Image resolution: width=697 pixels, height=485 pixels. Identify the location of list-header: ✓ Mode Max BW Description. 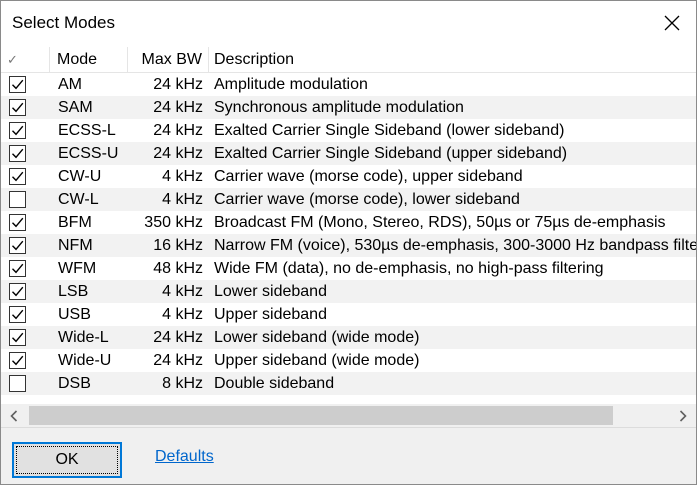
(348, 60).